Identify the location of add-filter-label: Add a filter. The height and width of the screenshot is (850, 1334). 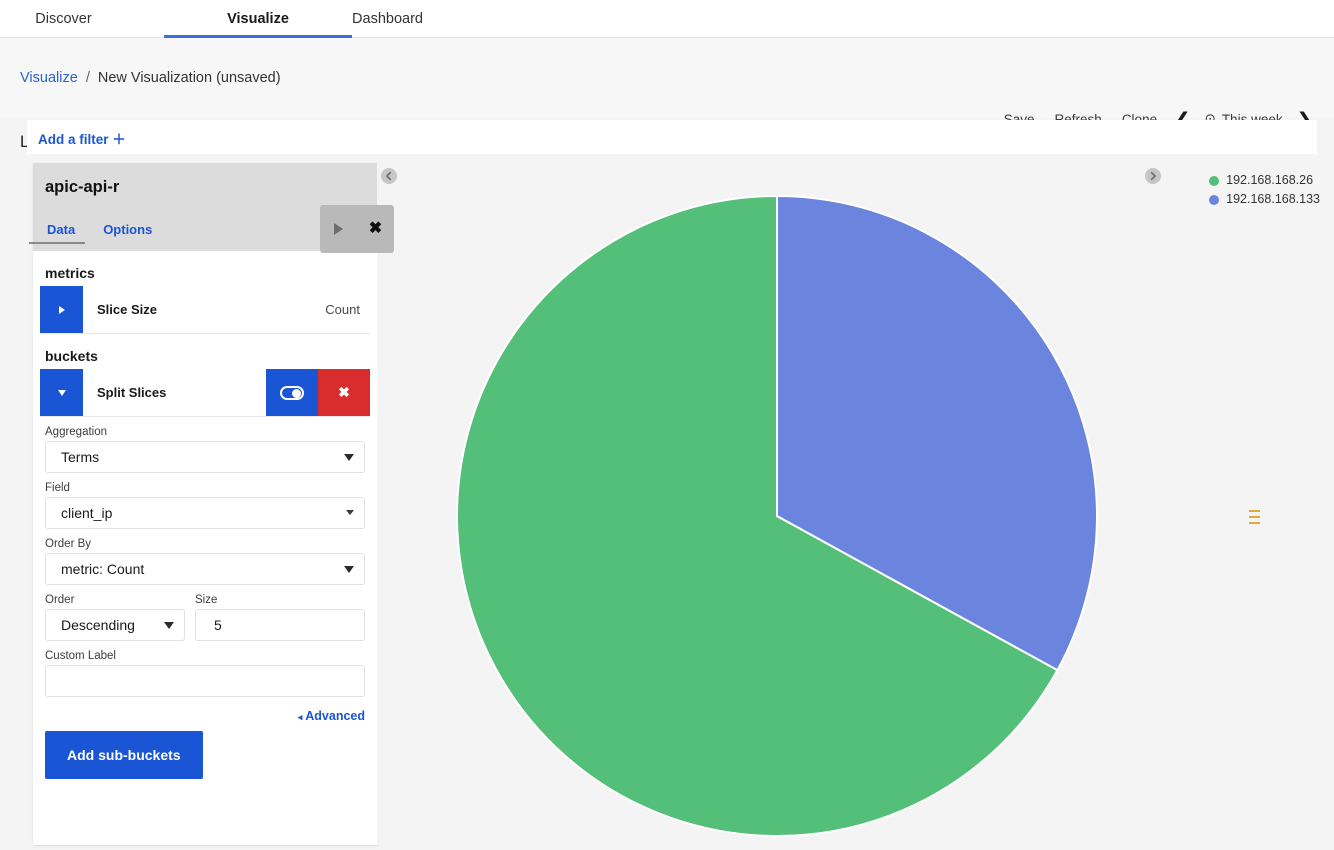
(73, 139).